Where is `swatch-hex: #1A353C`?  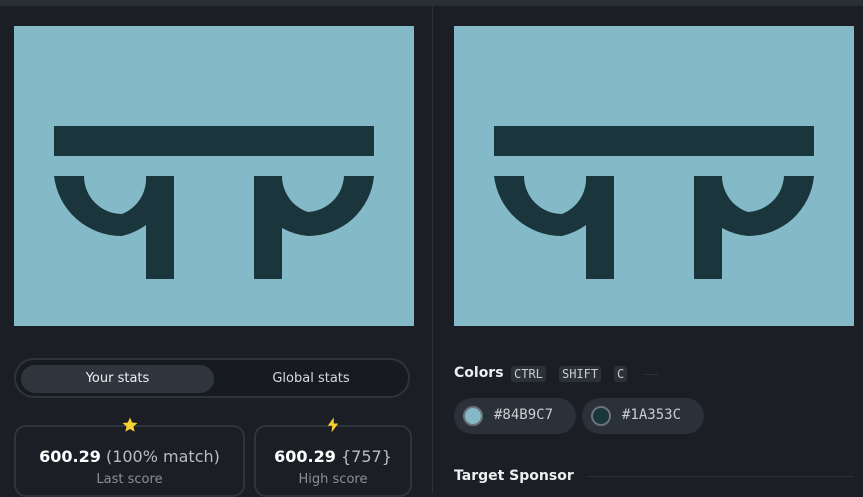 swatch-hex: #1A353C is located at coordinates (652, 415).